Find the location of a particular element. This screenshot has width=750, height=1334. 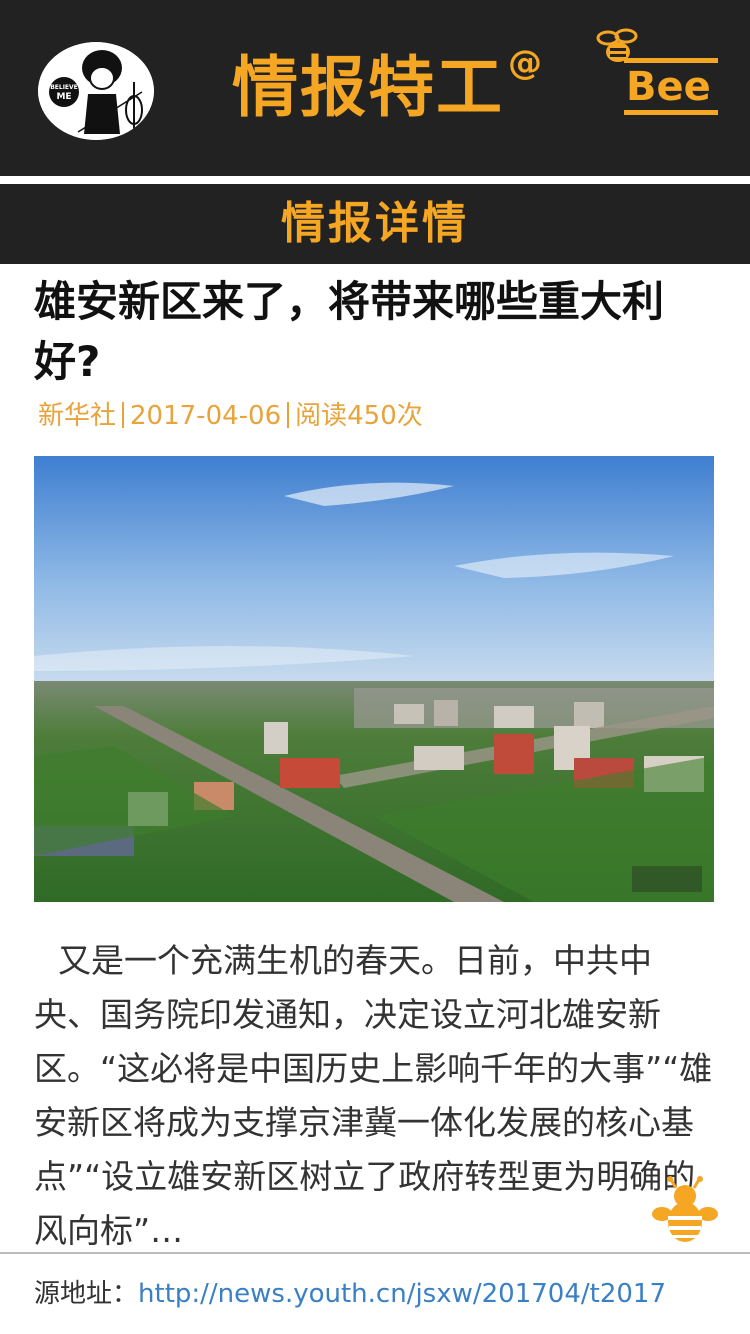

app-title: 情报特工 @ is located at coordinates (388, 91).